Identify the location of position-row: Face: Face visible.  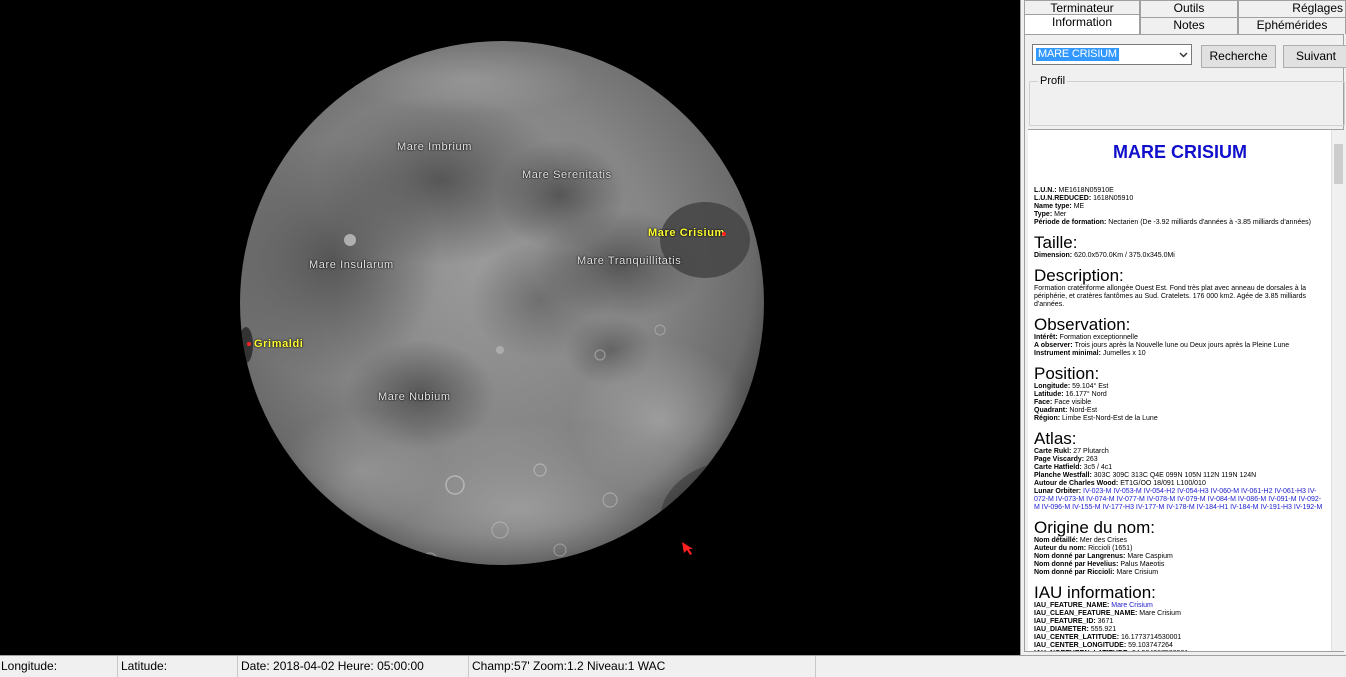
(1180, 403).